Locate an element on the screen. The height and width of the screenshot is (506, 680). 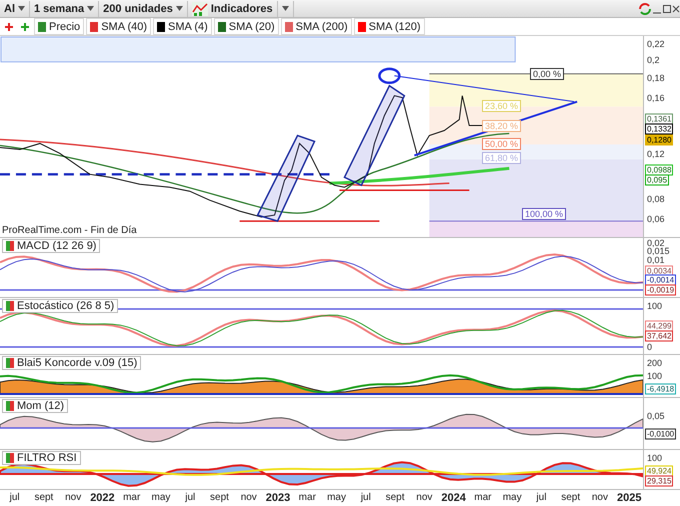
indicator-value-label: -0,0014 is located at coordinates (660, 280).